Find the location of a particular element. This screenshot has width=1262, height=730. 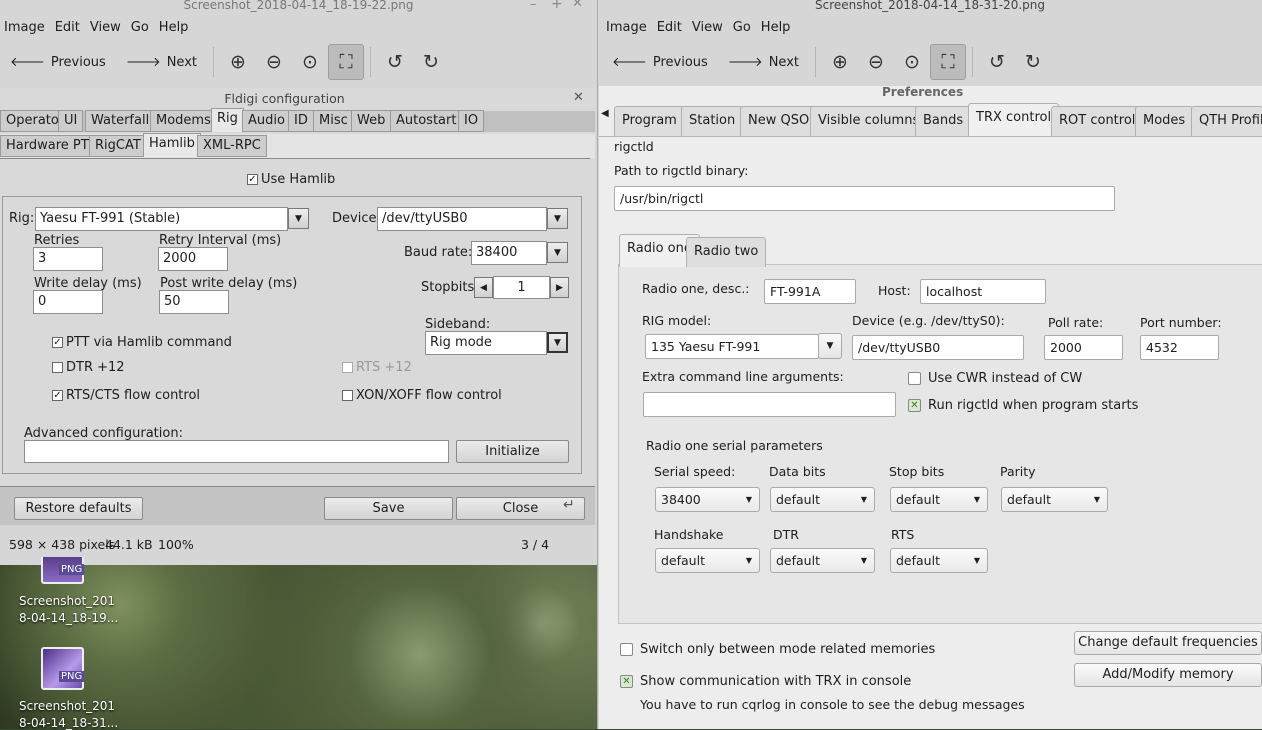

rig-model-select: 135 Yaesu FT-991 is located at coordinates (732, 346).